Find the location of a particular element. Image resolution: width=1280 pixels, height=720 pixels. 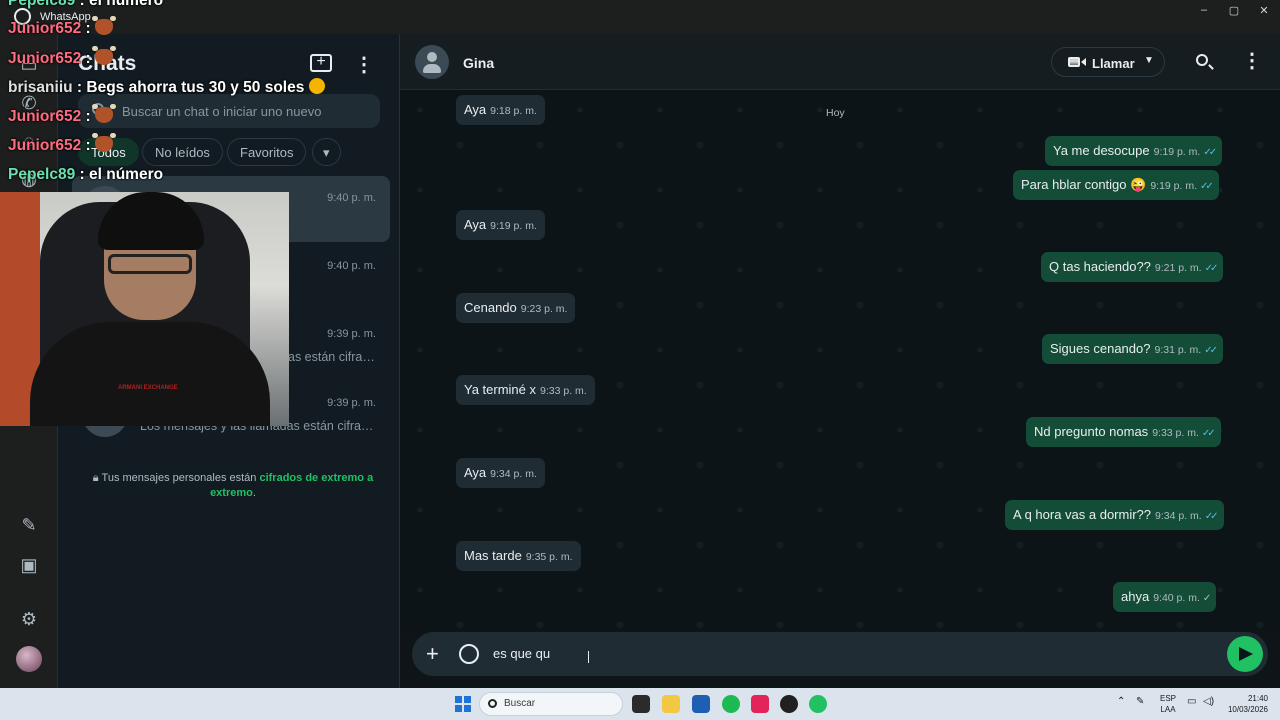

incoming-message: Aya 9:34 p. m. is located at coordinates (500, 473).